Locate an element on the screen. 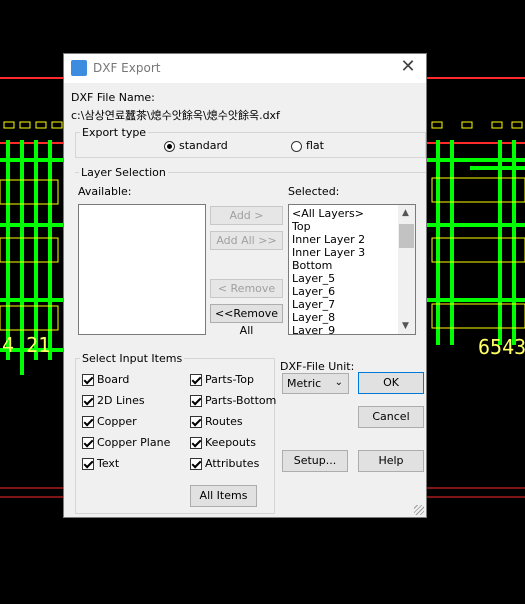 The height and width of the screenshot is (604, 525). list-item: Layer_9 is located at coordinates (352, 329).